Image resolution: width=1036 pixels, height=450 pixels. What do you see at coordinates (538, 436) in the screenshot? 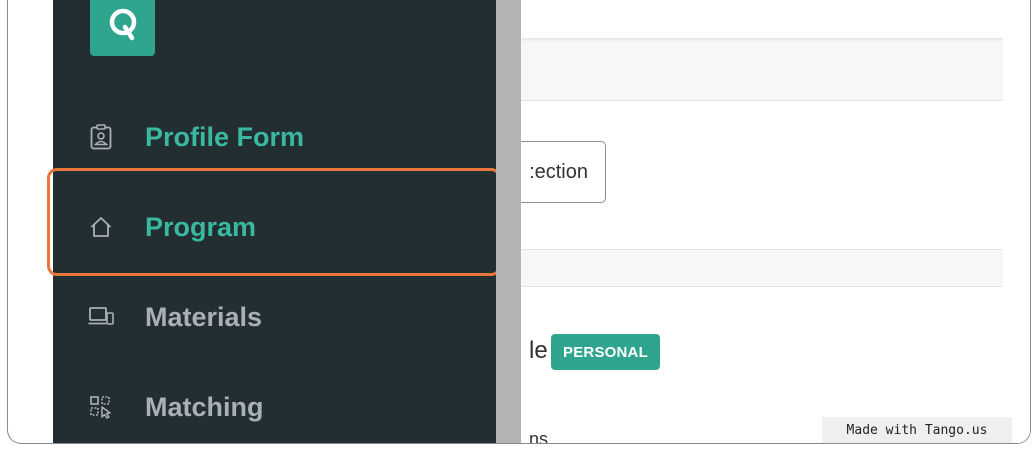
I see `partial-link: ns` at bounding box center [538, 436].